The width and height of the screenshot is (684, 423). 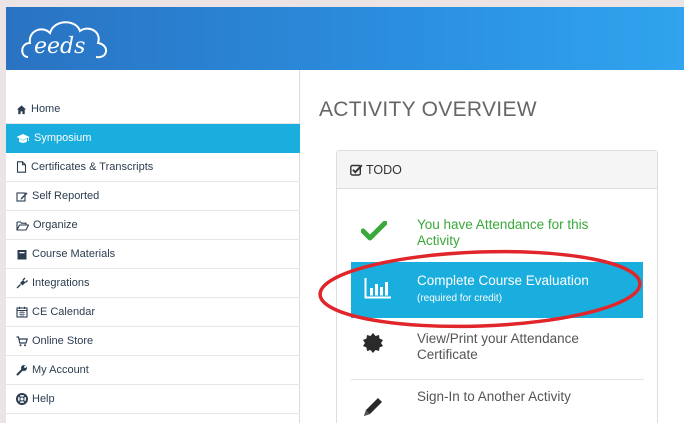 What do you see at coordinates (21, 370) in the screenshot?
I see `wrench-icon` at bounding box center [21, 370].